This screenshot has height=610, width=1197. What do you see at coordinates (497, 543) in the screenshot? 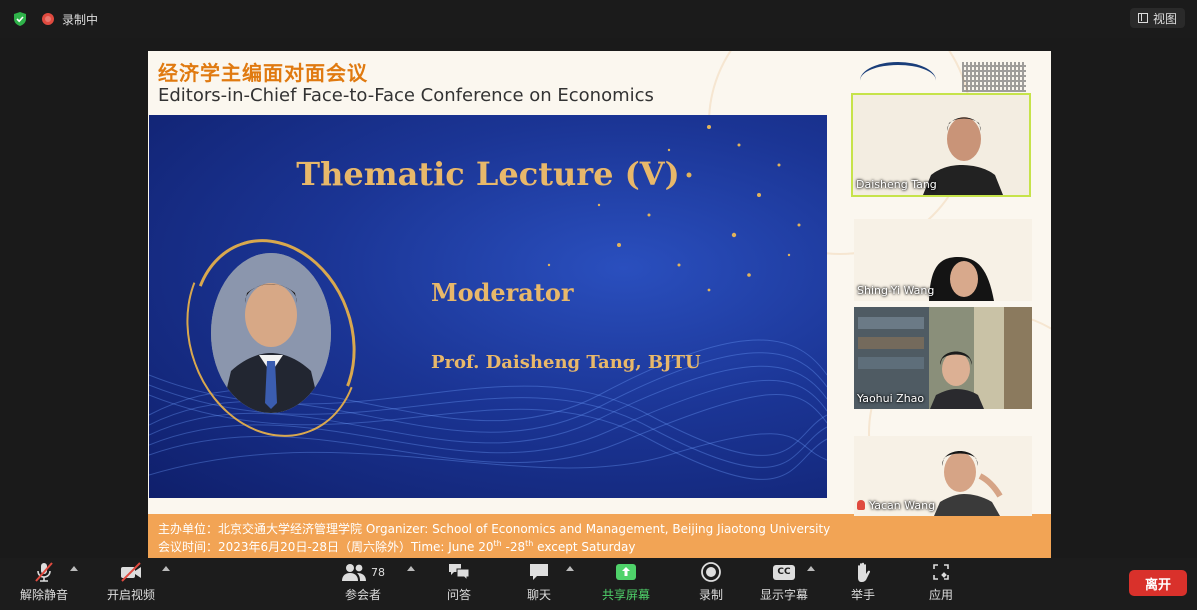
I see `superscript: th` at bounding box center [497, 543].